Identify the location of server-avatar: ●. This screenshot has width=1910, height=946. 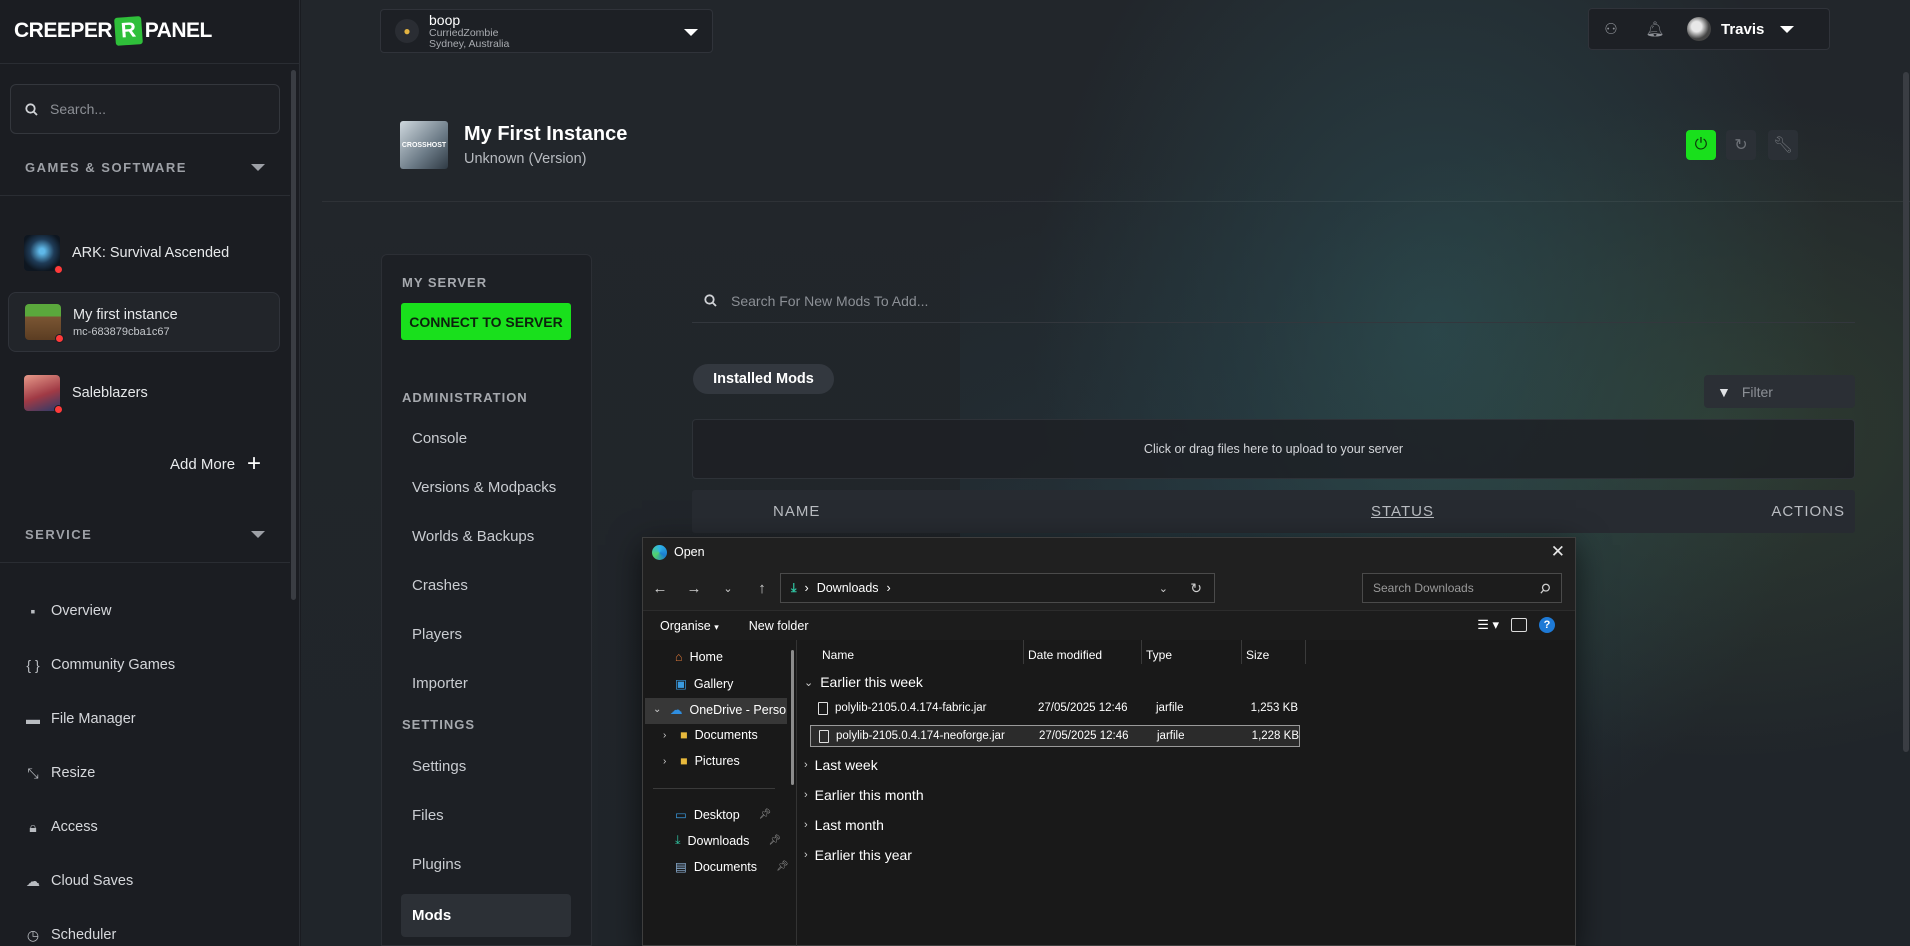
(407, 31).